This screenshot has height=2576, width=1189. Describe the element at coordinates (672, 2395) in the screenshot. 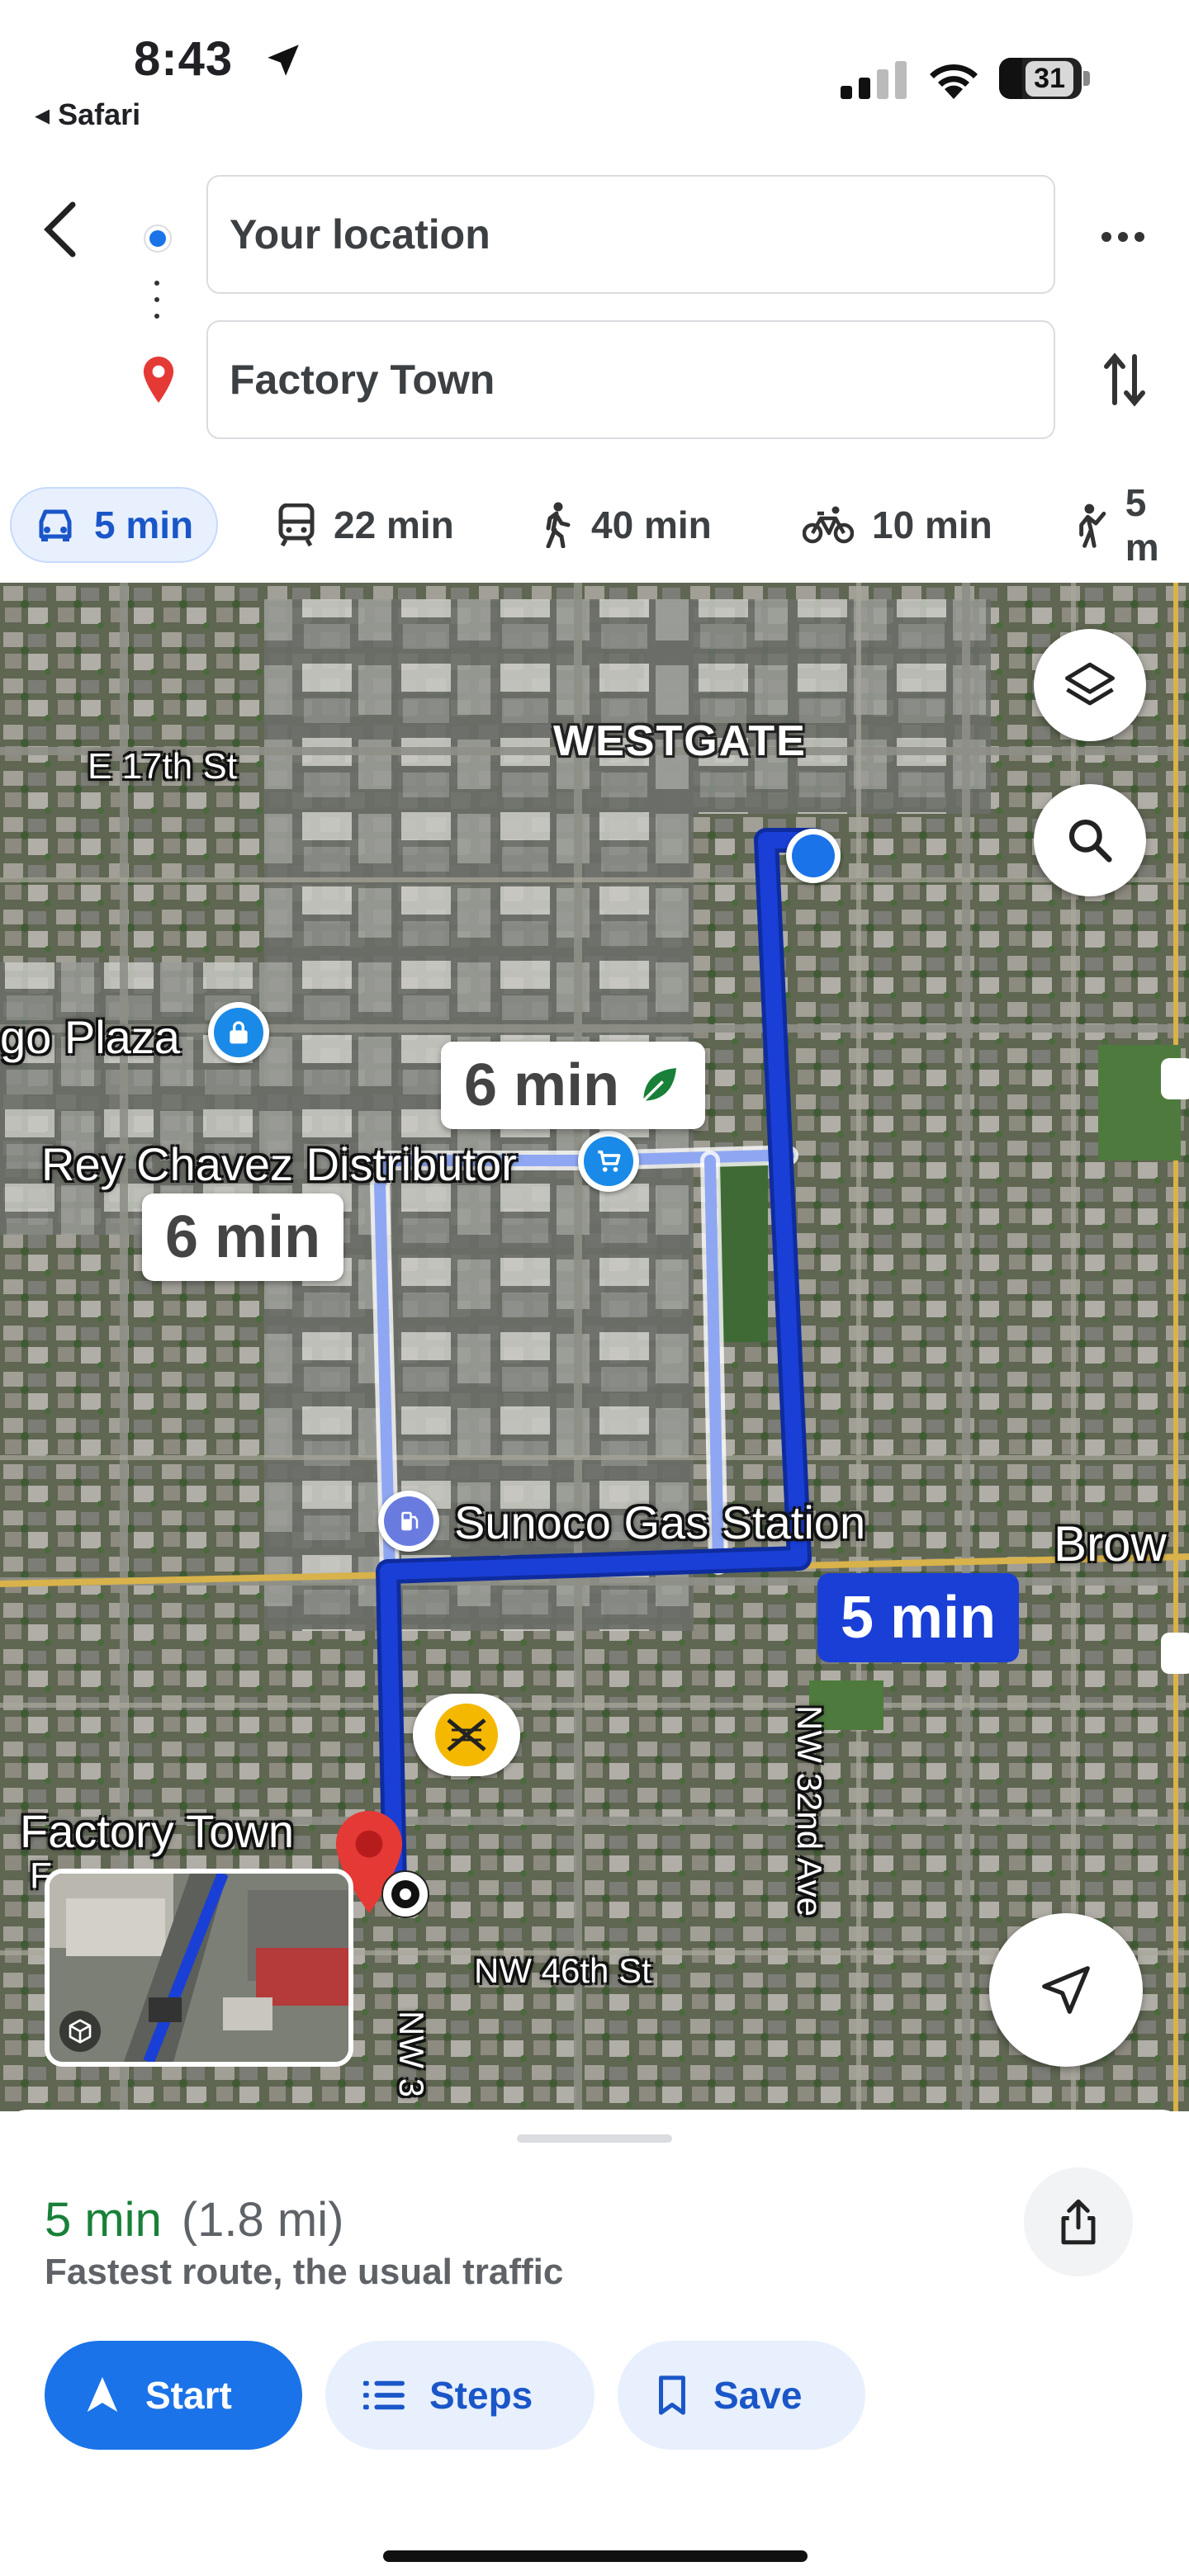

I see `bookmark-icon` at that location.